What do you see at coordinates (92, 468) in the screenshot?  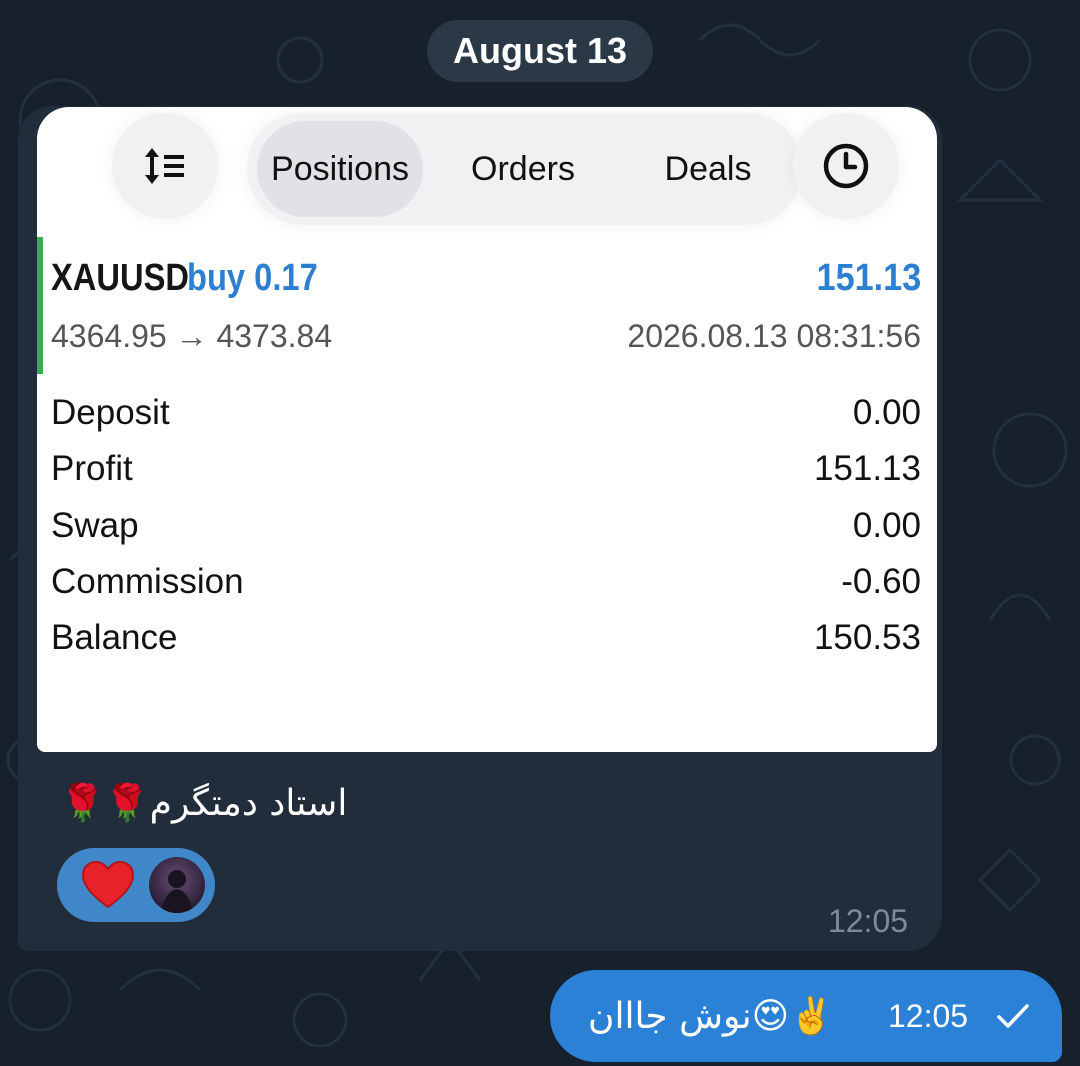 I see `summary-label: Profit` at bounding box center [92, 468].